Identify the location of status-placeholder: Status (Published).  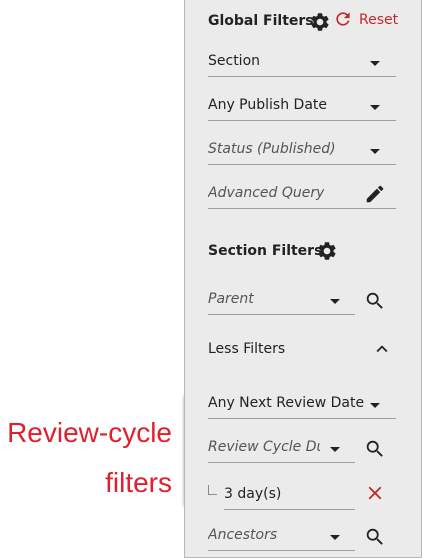
(272, 149).